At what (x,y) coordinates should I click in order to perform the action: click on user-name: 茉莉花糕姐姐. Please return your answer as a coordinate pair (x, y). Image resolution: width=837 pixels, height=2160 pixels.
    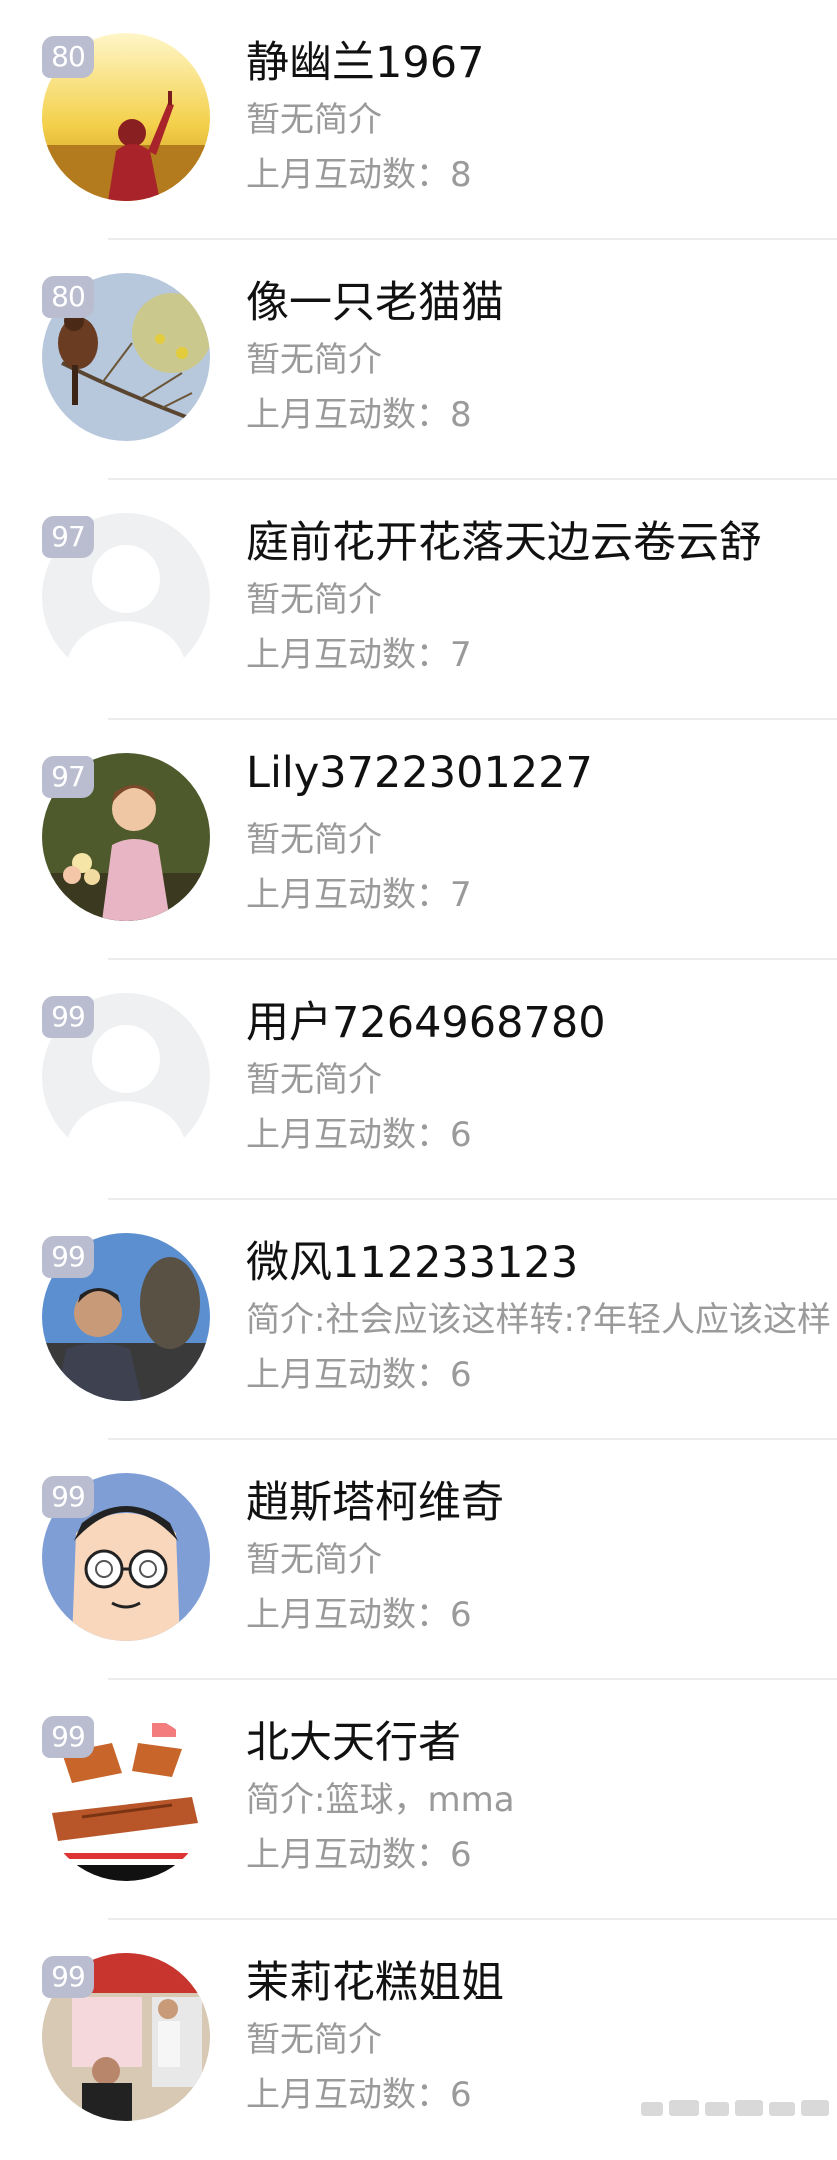
    Looking at the image, I should click on (375, 1979).